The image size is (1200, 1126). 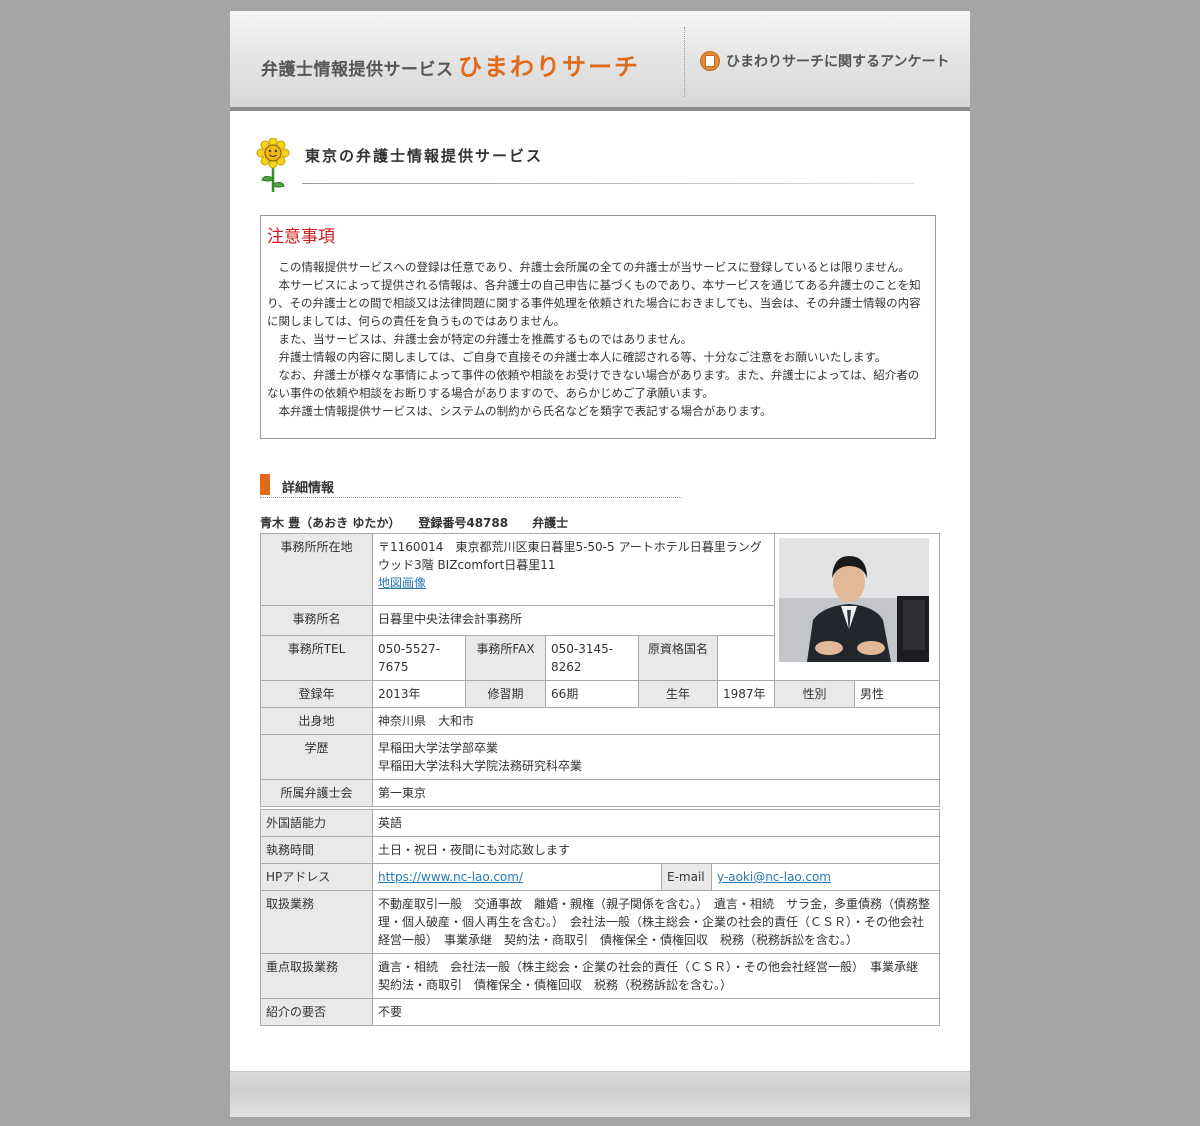 I want to click on map-link: 地図画像, so click(x=402, y=583).